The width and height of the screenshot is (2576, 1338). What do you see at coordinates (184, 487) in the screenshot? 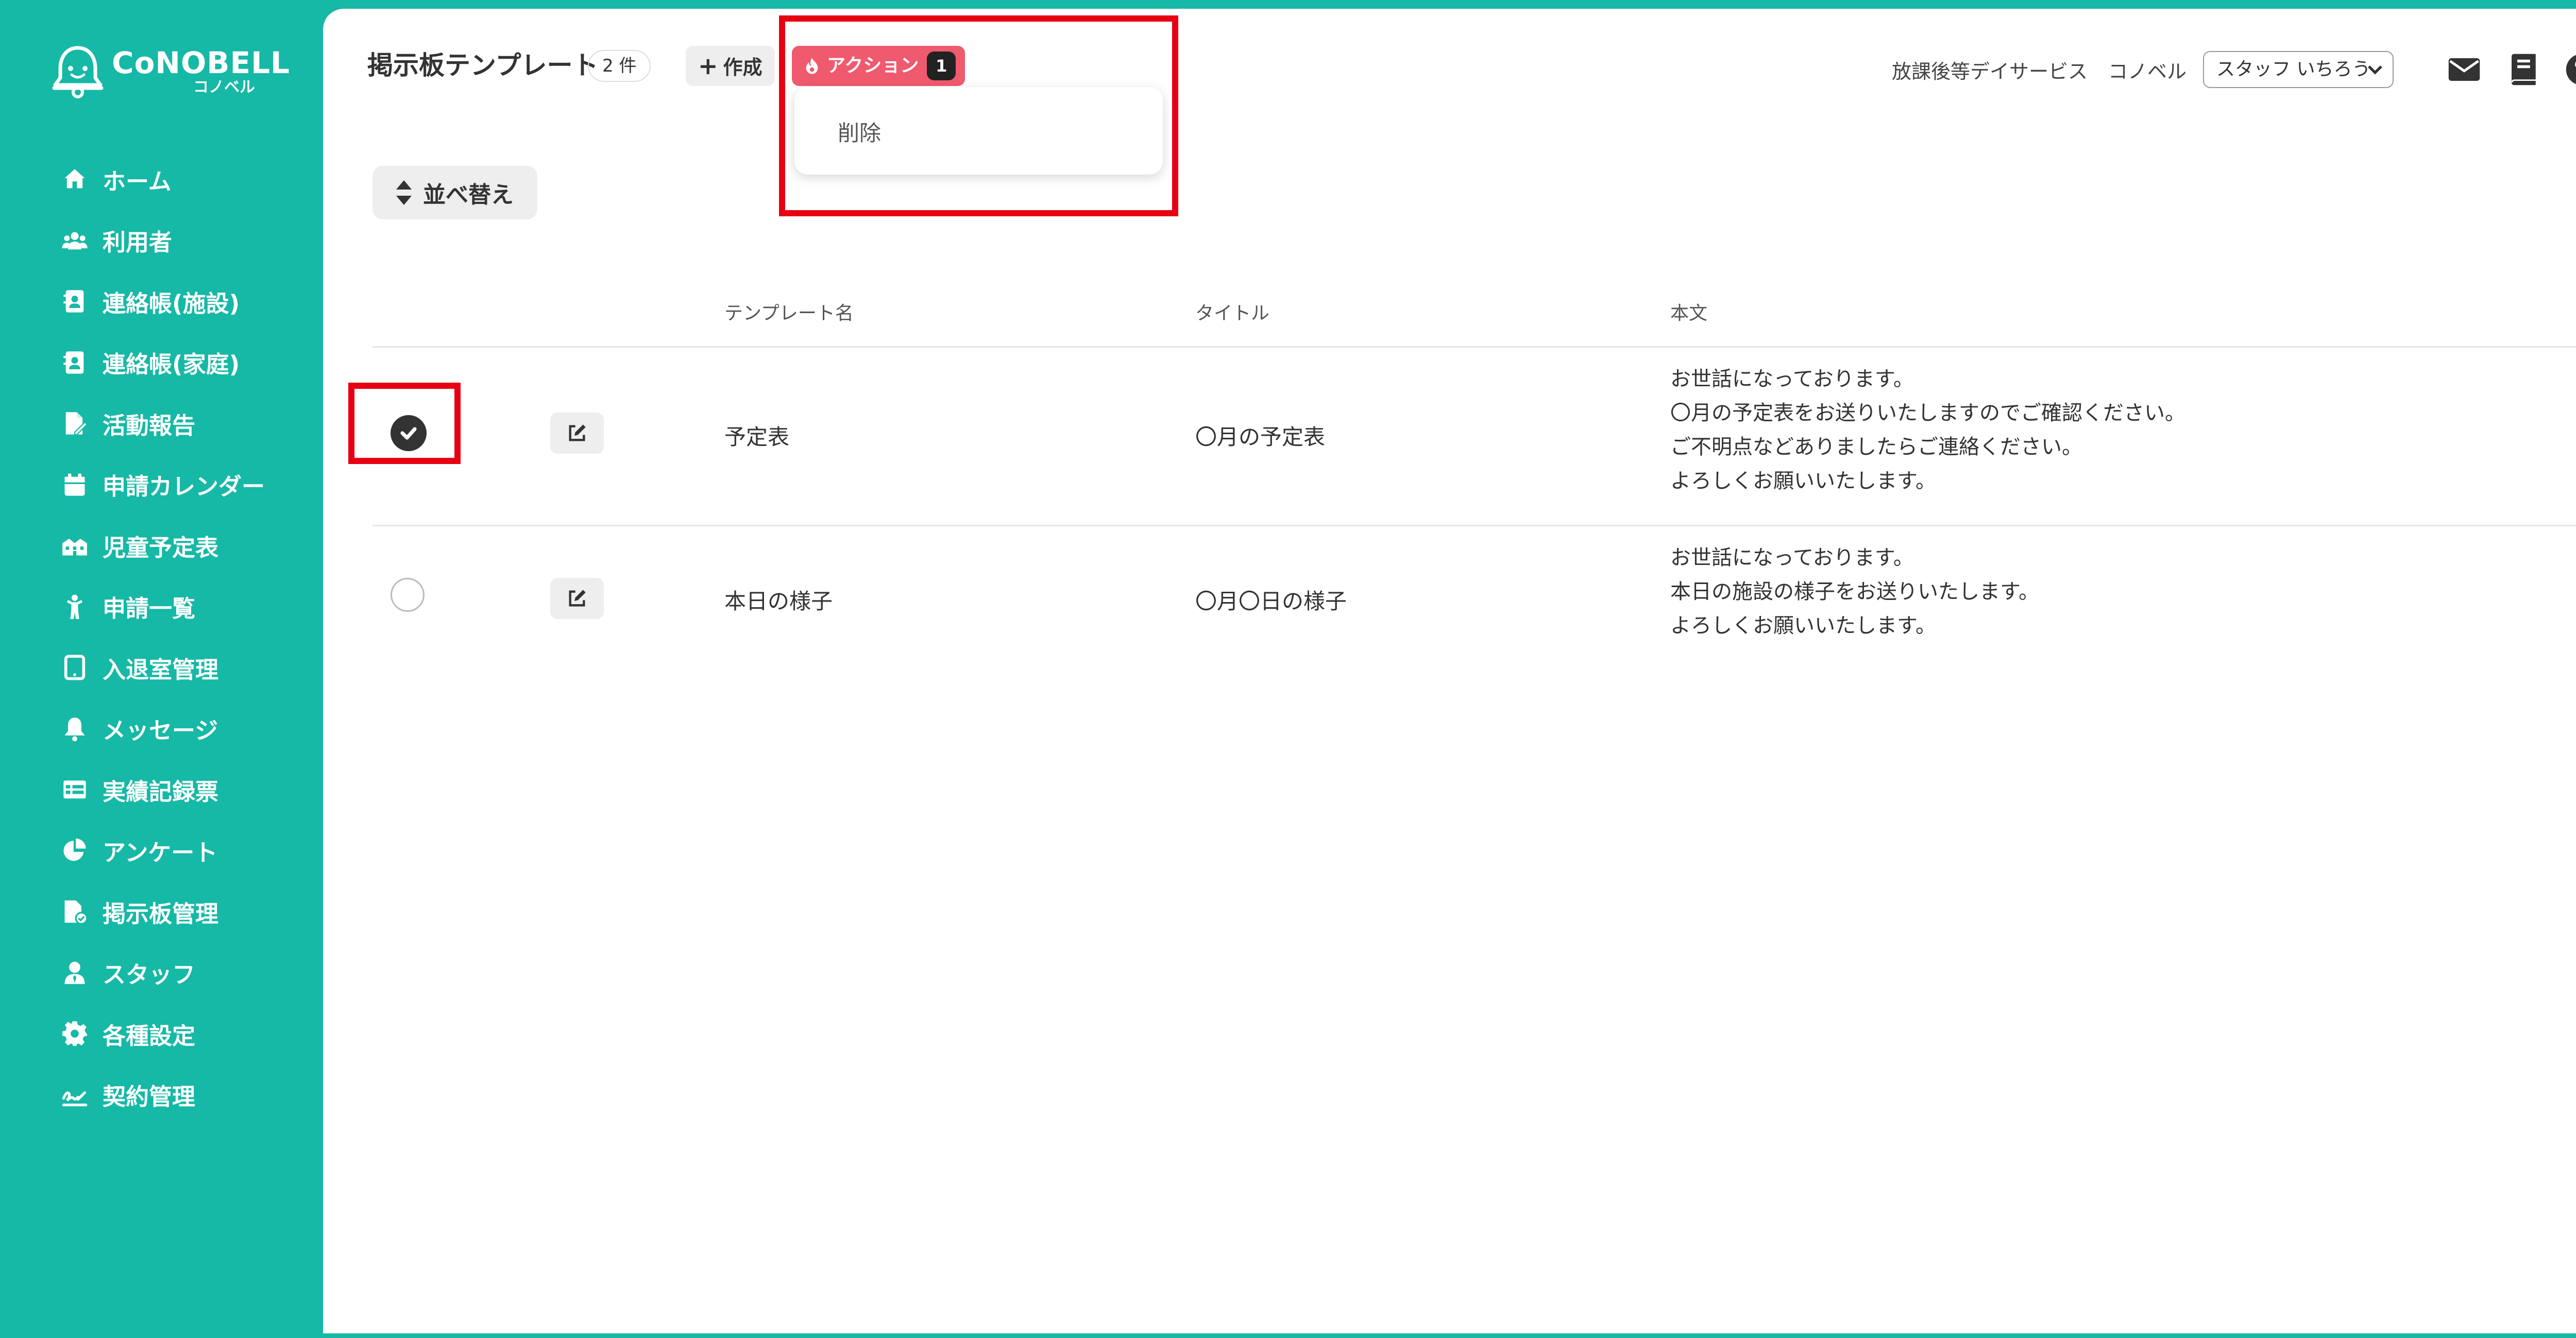
I see `sidebar-item-label: 申請カレンダー` at bounding box center [184, 487].